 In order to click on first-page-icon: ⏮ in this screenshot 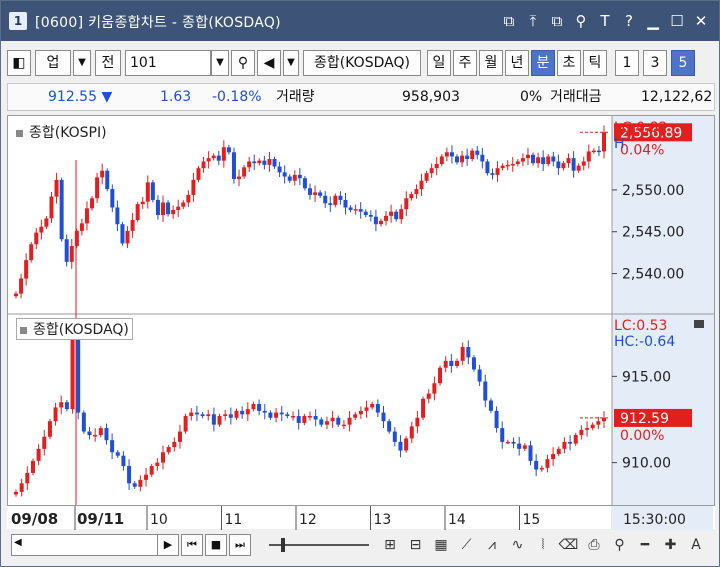, I will do `click(192, 545)`.